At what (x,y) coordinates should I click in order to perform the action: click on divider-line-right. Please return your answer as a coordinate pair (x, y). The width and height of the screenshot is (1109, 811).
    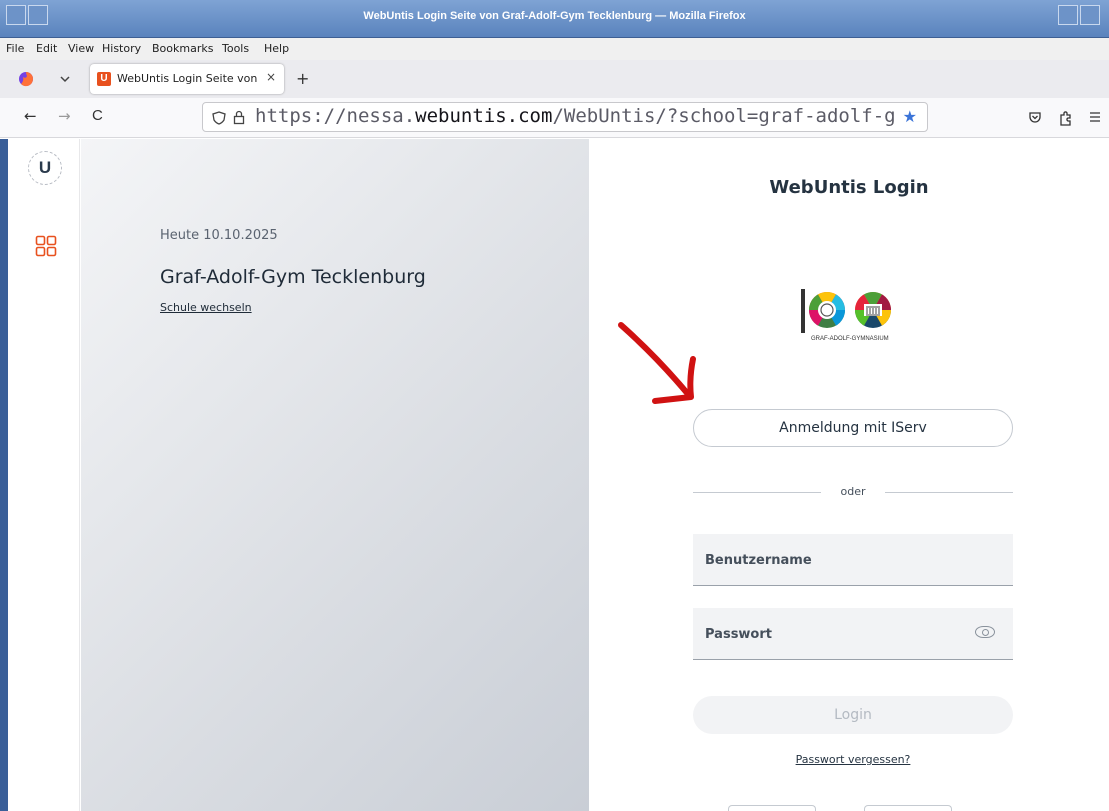
    Looking at the image, I should click on (949, 492).